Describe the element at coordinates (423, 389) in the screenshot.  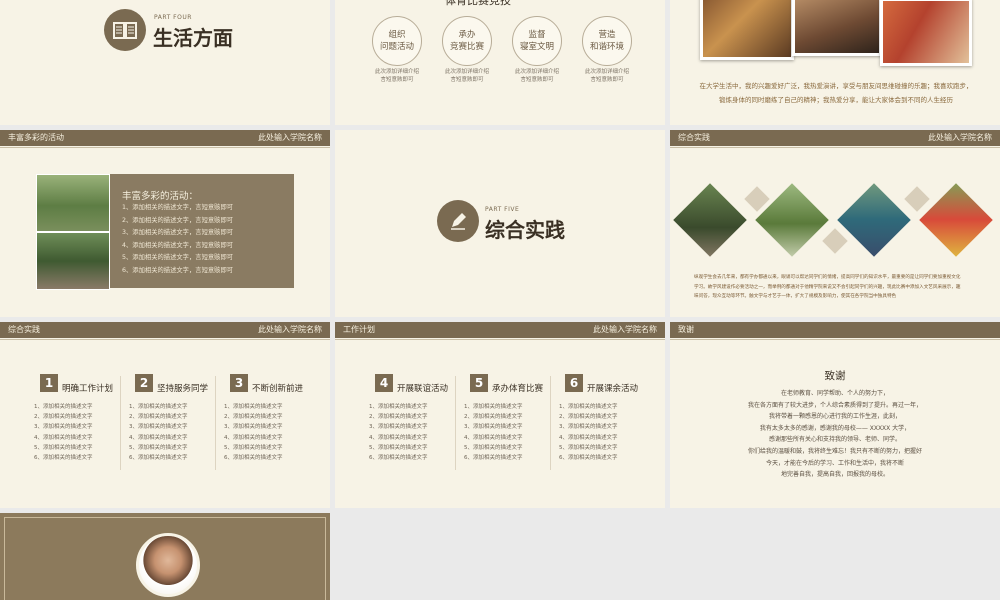
I see `step-title: 开展联谊活动` at that location.